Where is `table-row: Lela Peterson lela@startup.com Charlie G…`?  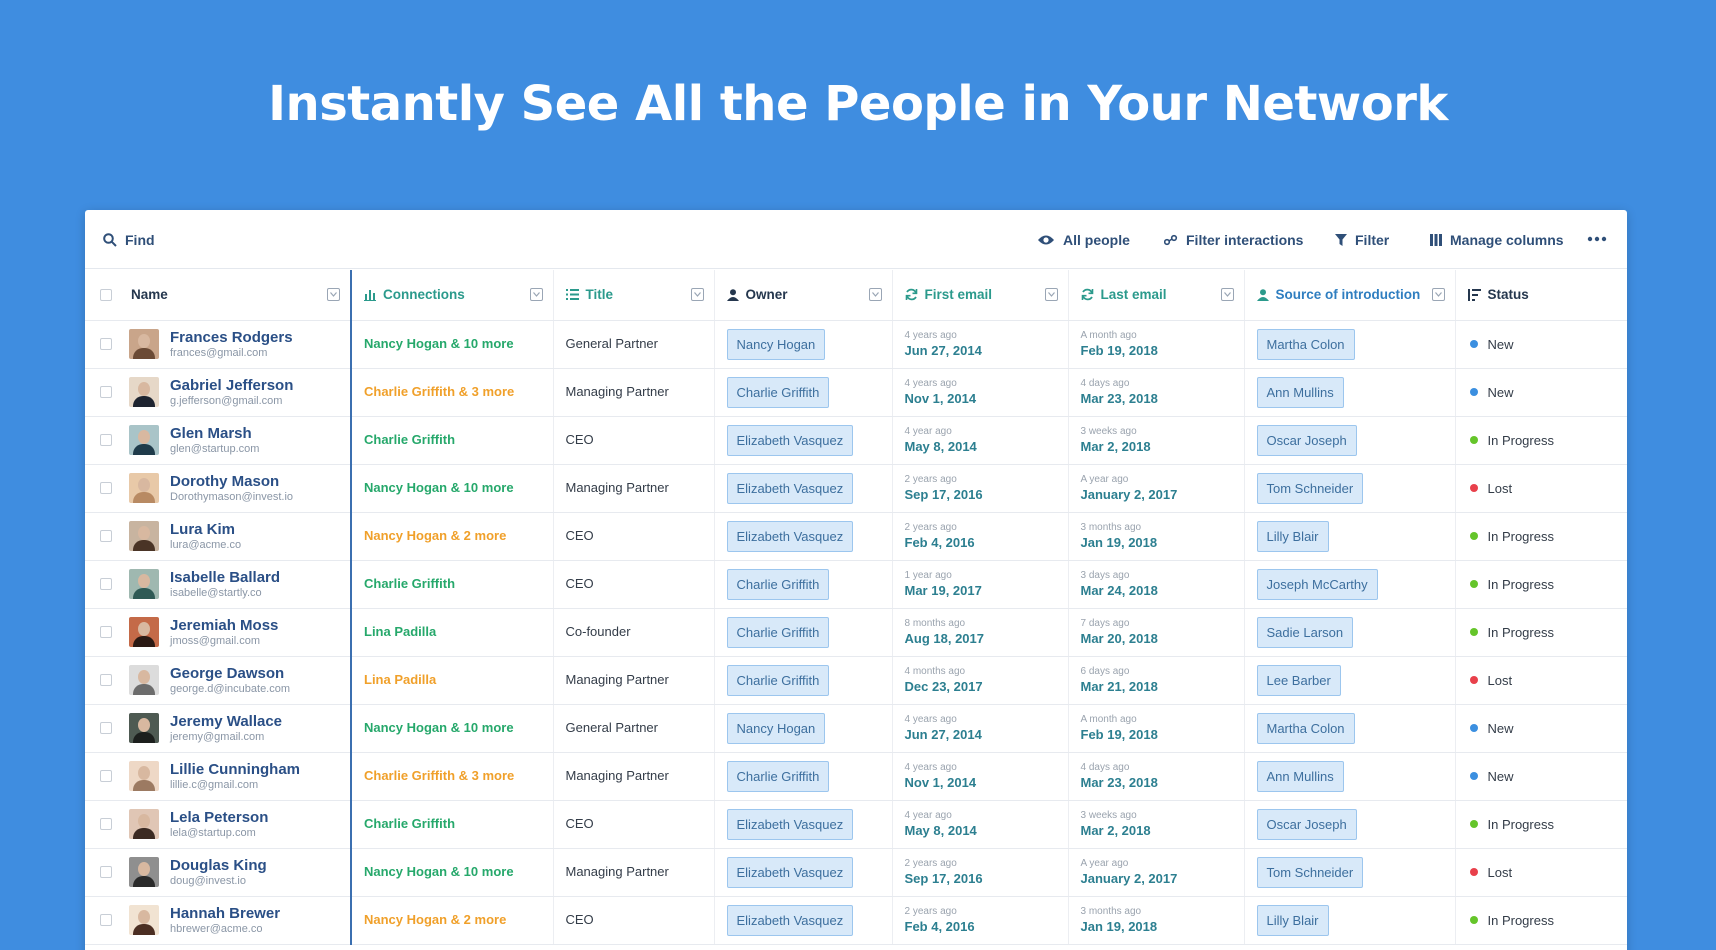
table-row: Lela Peterson lela@startup.com Charlie G… is located at coordinates (856, 824).